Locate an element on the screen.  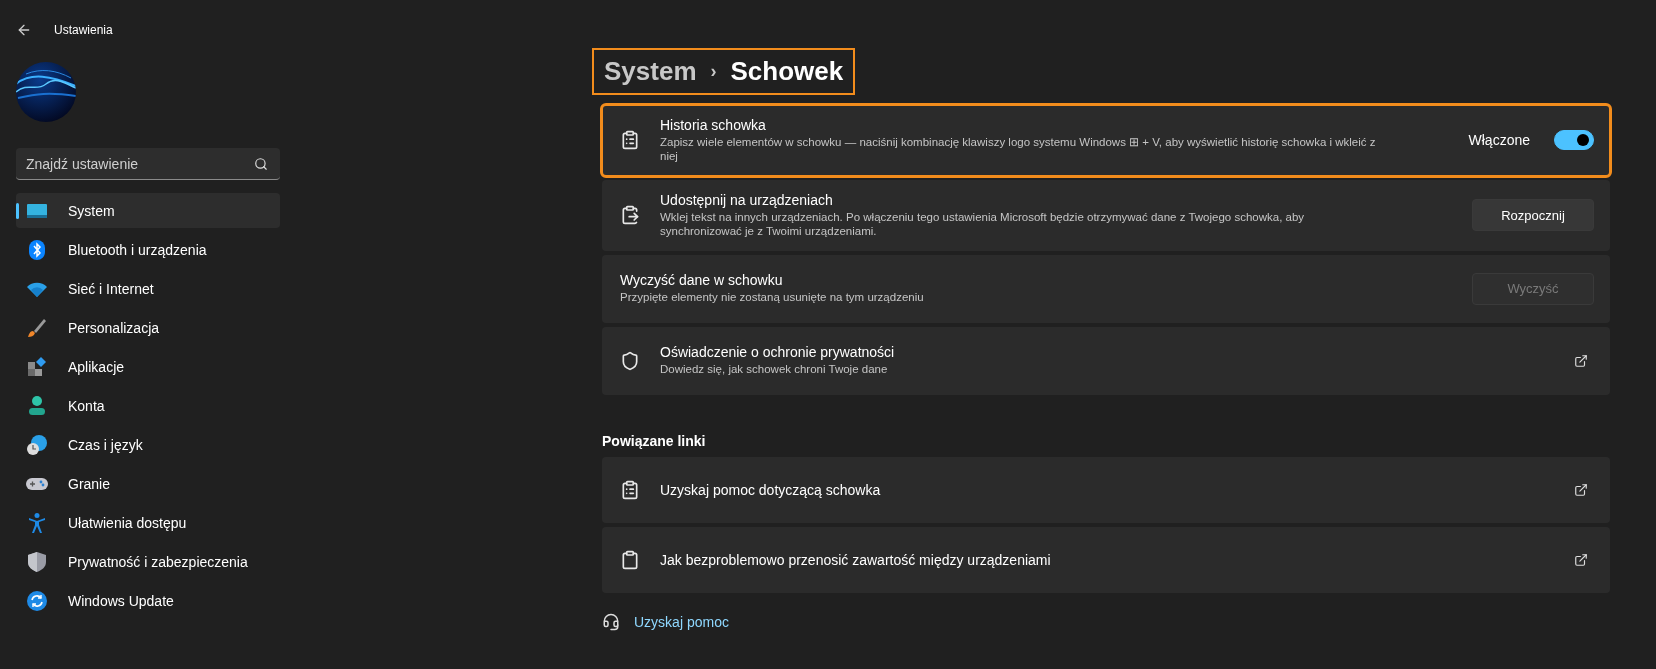
toggle-state-label: Włączone is located at coordinates (1499, 140).